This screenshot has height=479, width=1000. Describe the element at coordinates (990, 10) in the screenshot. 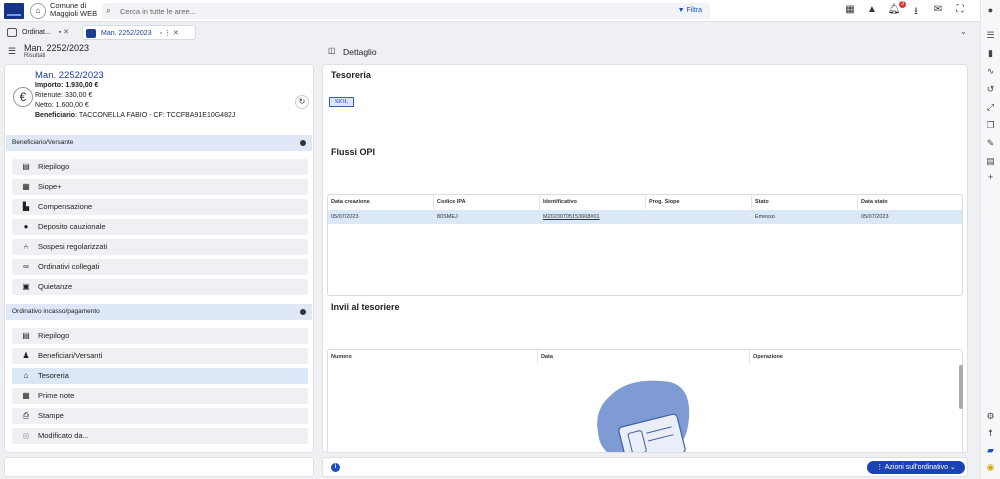

I see `account-icon: ●` at that location.